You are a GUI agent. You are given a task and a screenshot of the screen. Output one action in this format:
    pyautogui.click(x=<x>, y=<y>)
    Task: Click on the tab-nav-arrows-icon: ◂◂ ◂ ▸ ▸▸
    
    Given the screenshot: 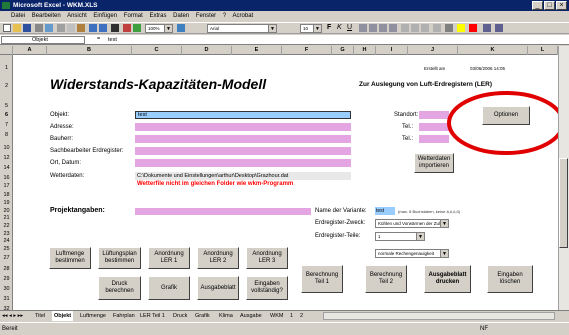 What is the action you would take?
    pyautogui.click(x=12, y=316)
    